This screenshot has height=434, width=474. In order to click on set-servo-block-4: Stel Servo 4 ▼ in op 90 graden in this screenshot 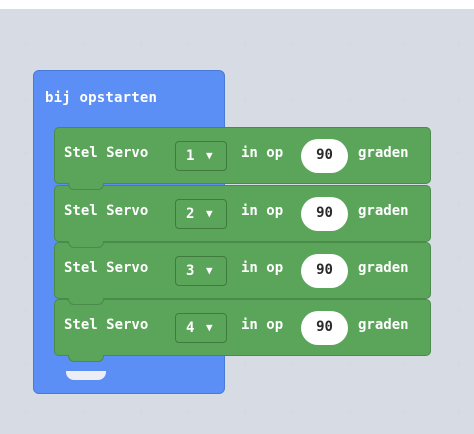, I will do `click(242, 330)`.